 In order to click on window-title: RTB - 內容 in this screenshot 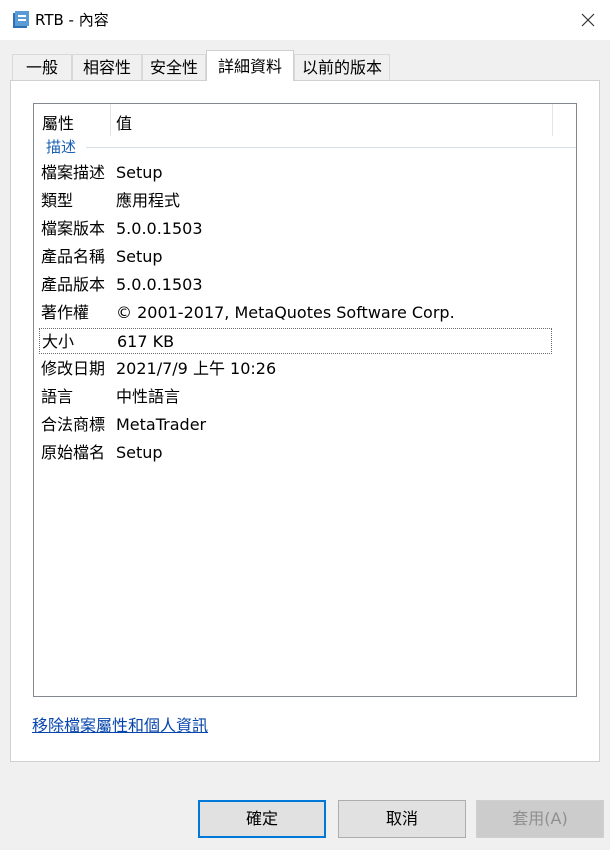, I will do `click(72, 20)`.